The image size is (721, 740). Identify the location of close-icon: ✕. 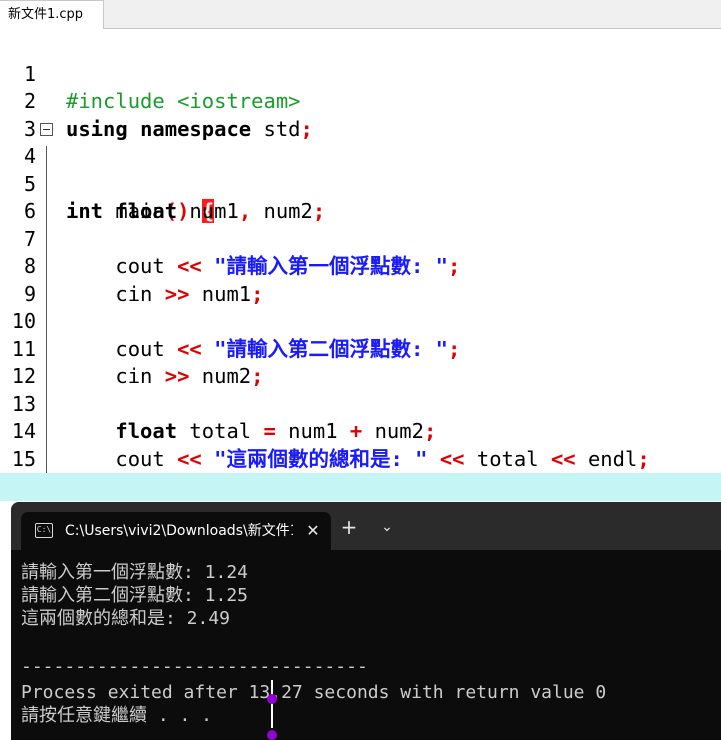
(313, 531).